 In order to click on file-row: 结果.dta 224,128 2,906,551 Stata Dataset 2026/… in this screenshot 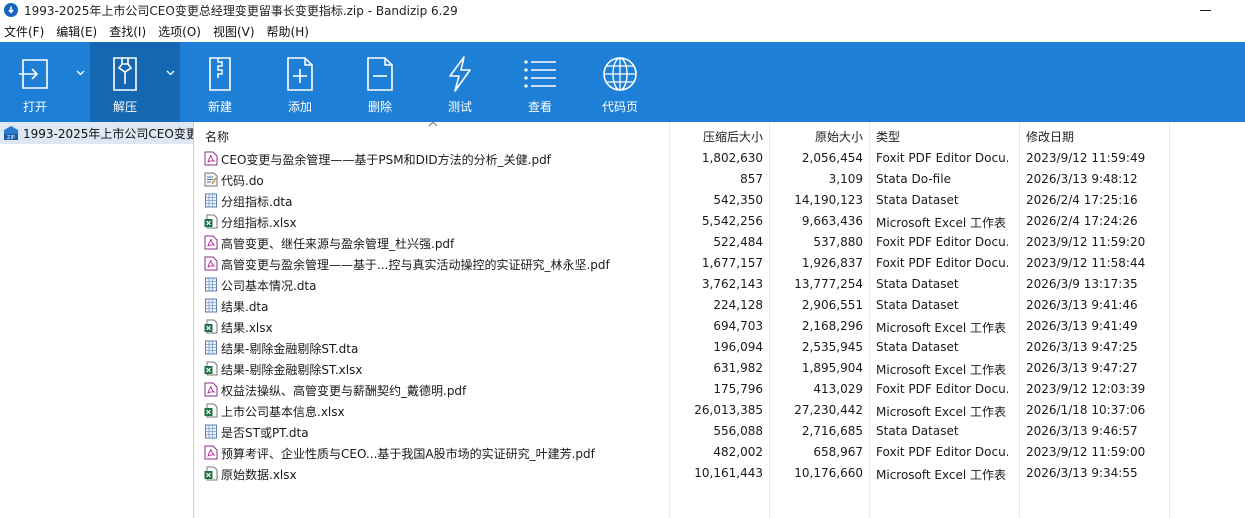, I will do `click(721, 305)`.